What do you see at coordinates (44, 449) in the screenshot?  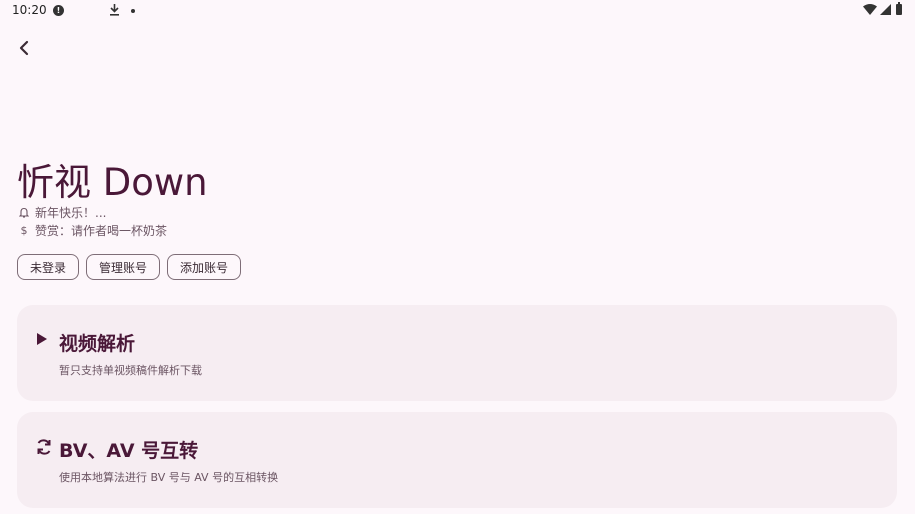 I see `sync-icon` at bounding box center [44, 449].